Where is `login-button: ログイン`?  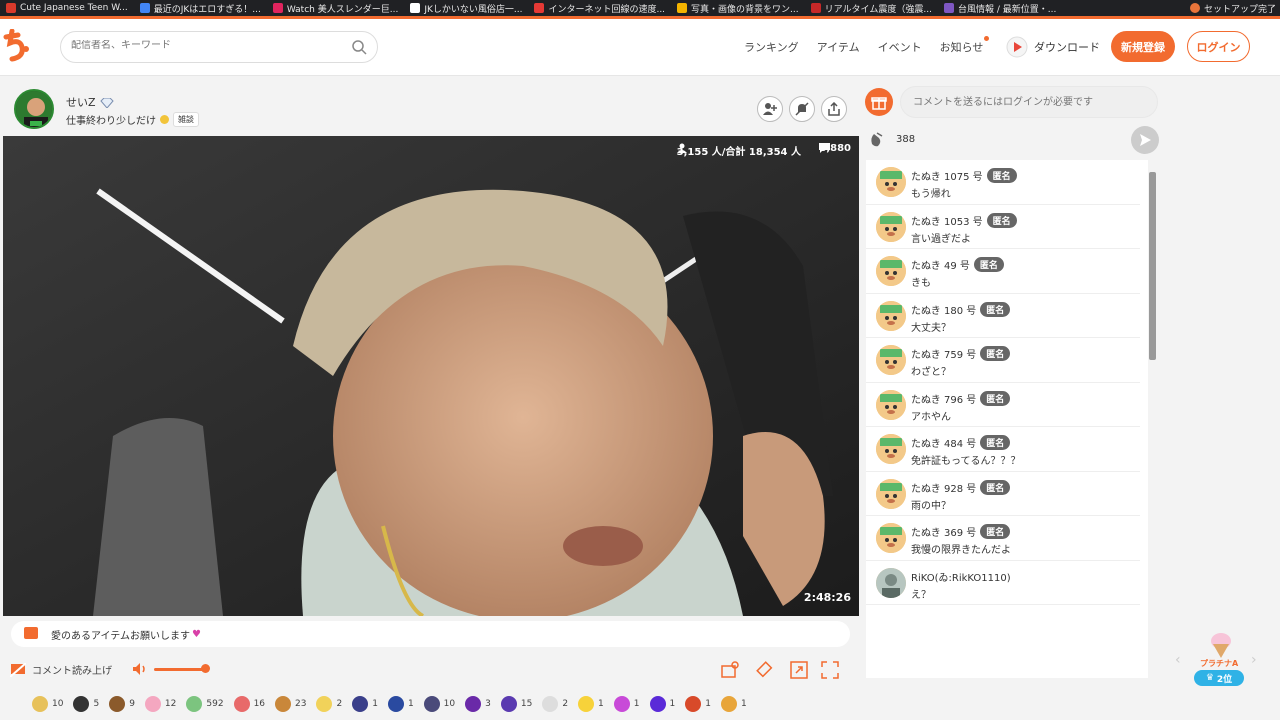 login-button: ログイン is located at coordinates (1218, 46).